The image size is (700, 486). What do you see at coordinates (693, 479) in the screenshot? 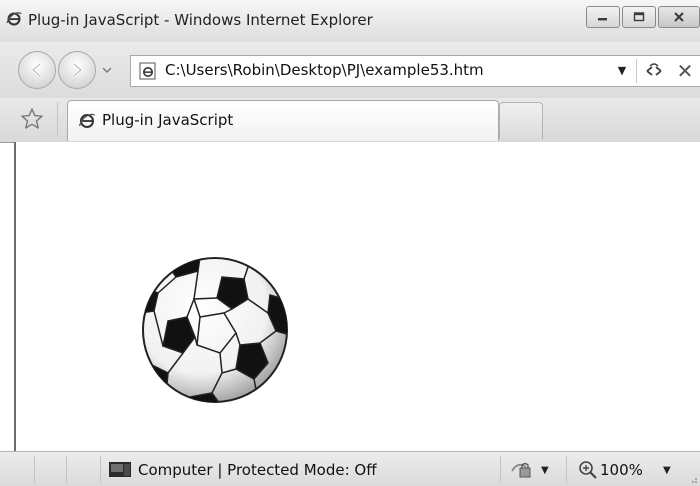
I see `resize-grip-icon` at bounding box center [693, 479].